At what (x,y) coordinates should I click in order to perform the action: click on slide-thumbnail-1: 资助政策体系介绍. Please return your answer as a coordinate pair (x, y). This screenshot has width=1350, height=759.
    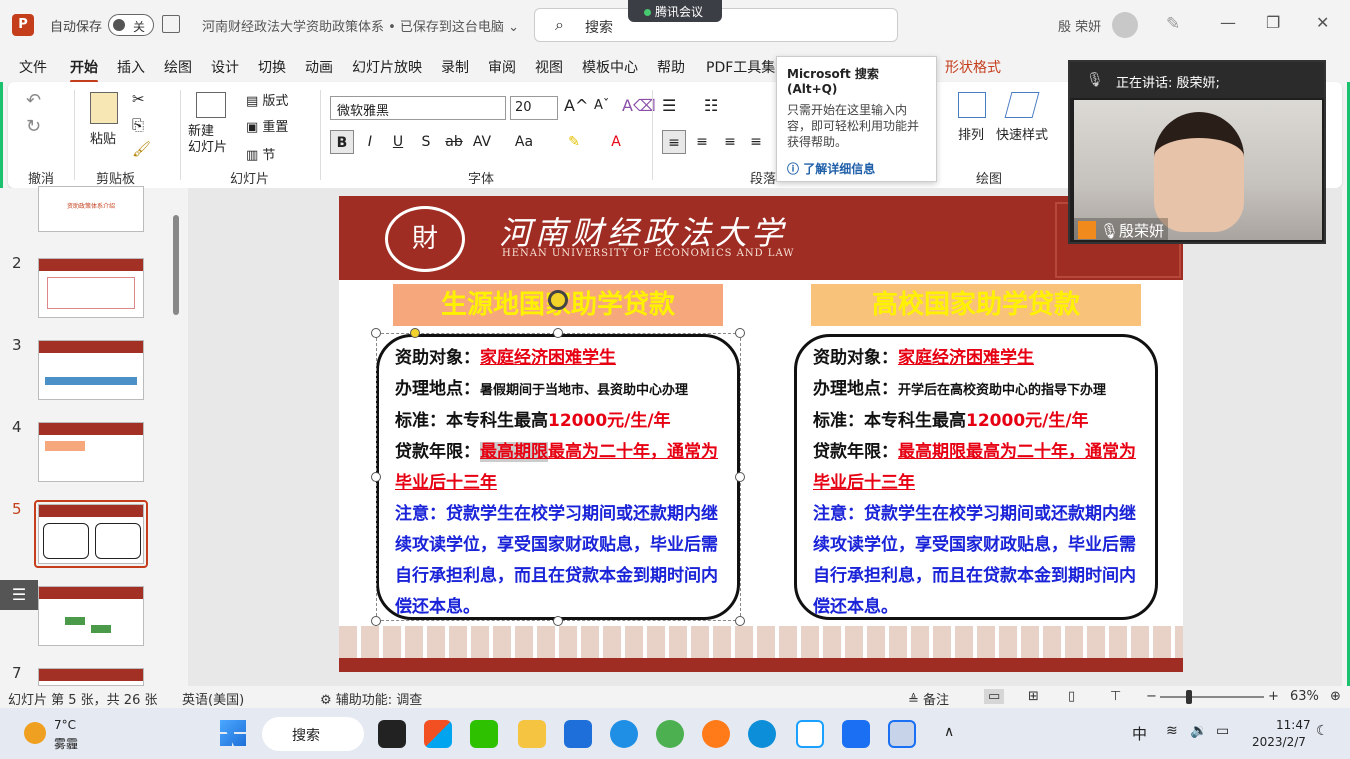
    Looking at the image, I should click on (91, 209).